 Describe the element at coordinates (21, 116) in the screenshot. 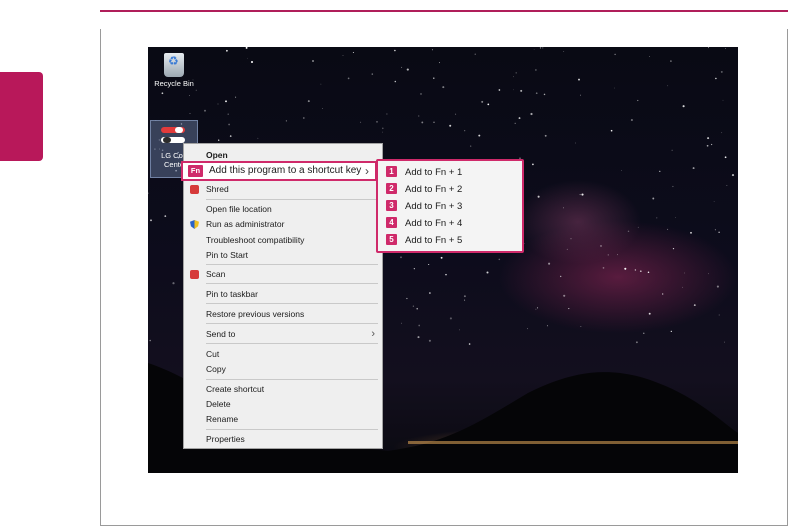

I see `chapter-tab` at that location.